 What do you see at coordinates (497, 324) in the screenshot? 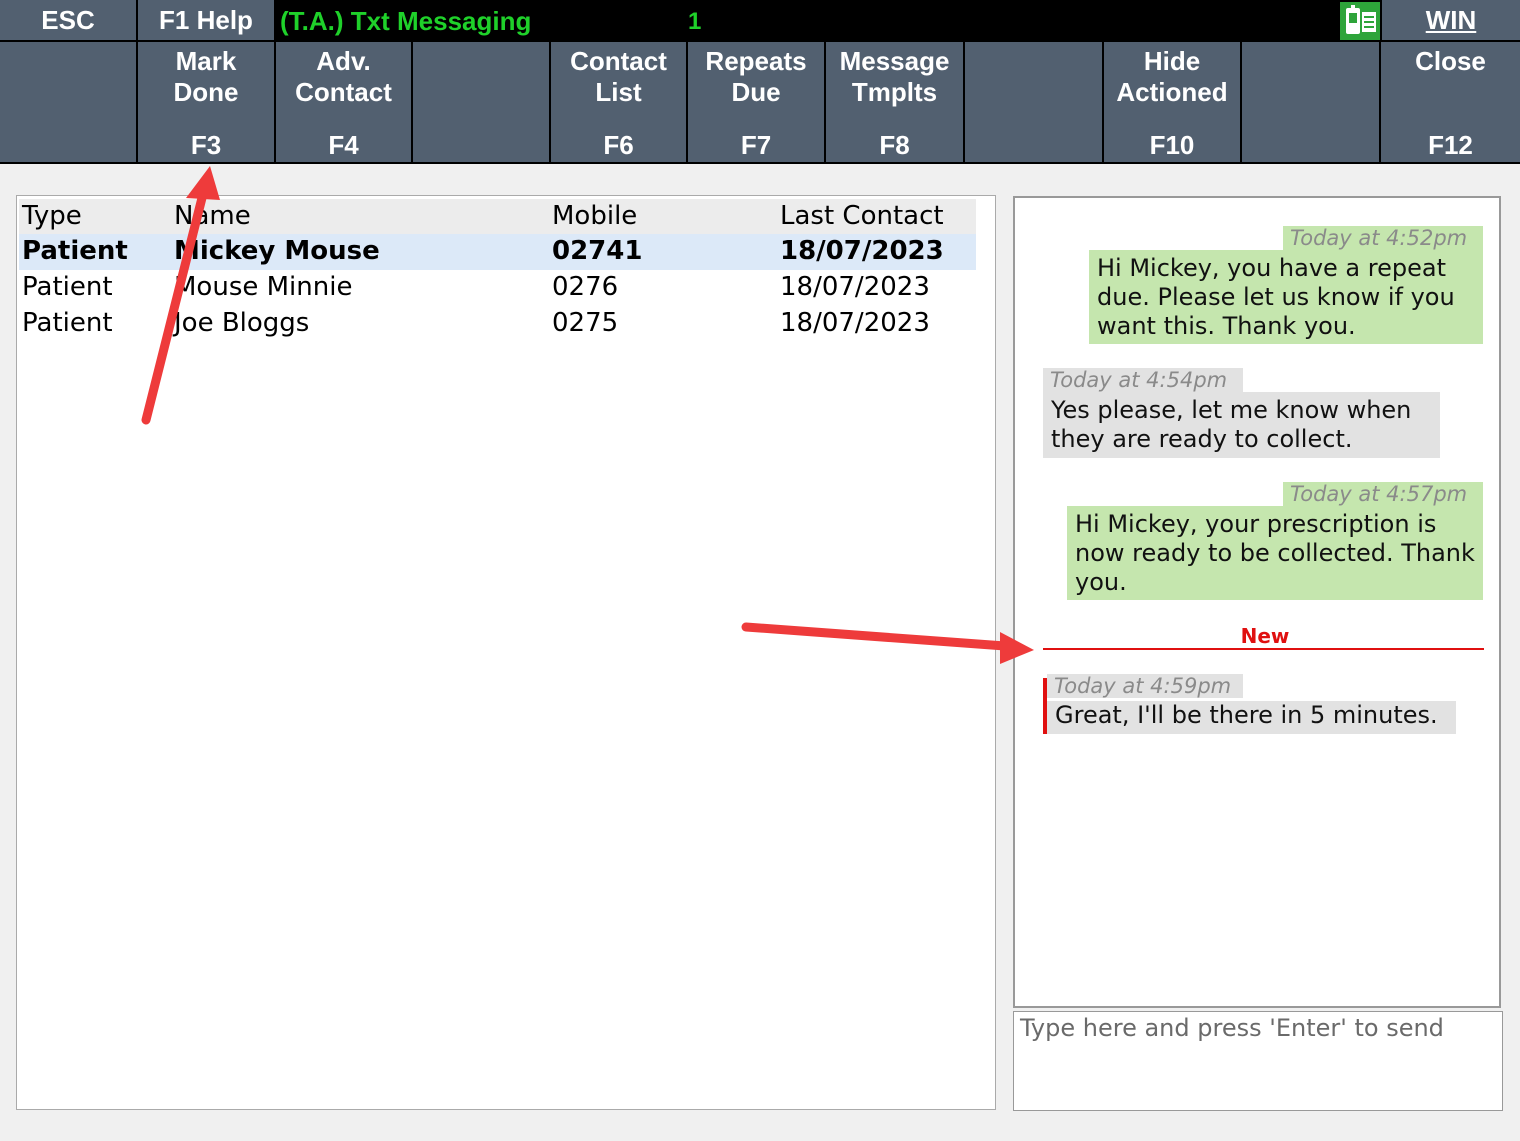
I see `contact-row: Patient Joe Bloggs 0275 18/07/2023` at bounding box center [497, 324].